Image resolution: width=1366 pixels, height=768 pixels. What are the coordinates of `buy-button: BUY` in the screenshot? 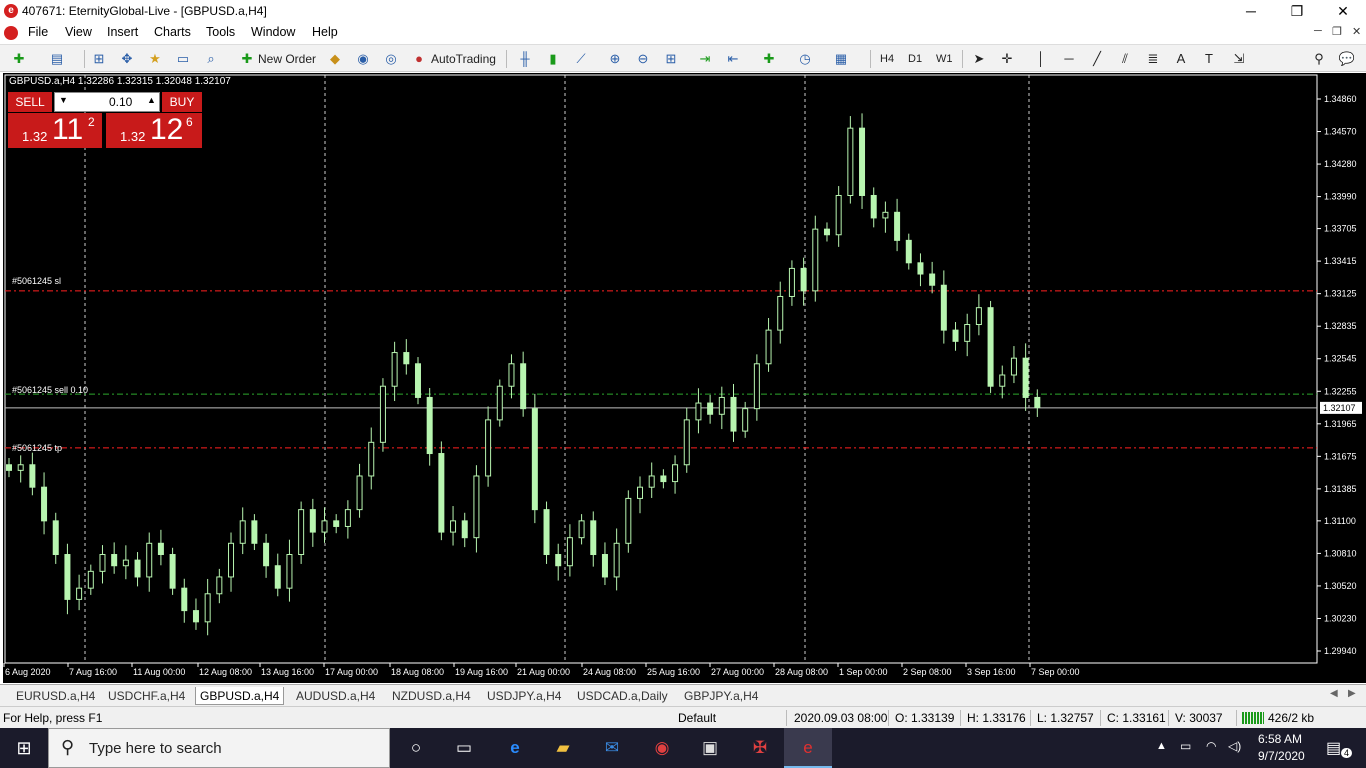 It's located at (182, 102).